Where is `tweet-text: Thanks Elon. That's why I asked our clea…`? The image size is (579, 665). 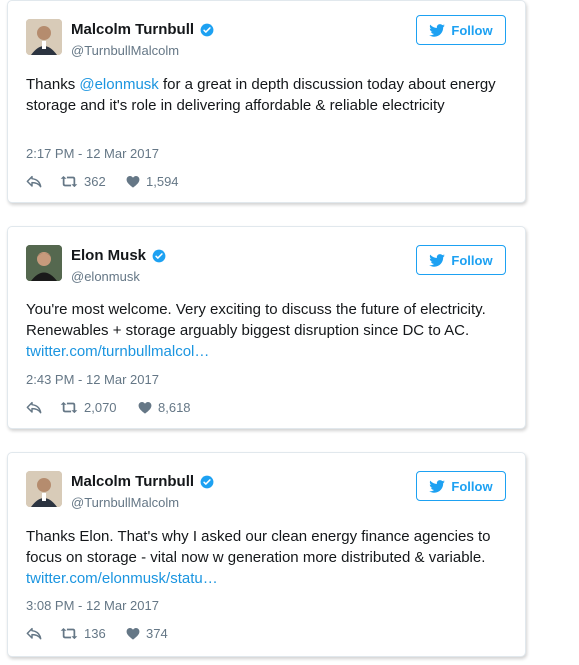
tweet-text: Thanks Elon. That's why I asked our clea… is located at coordinates (269, 557).